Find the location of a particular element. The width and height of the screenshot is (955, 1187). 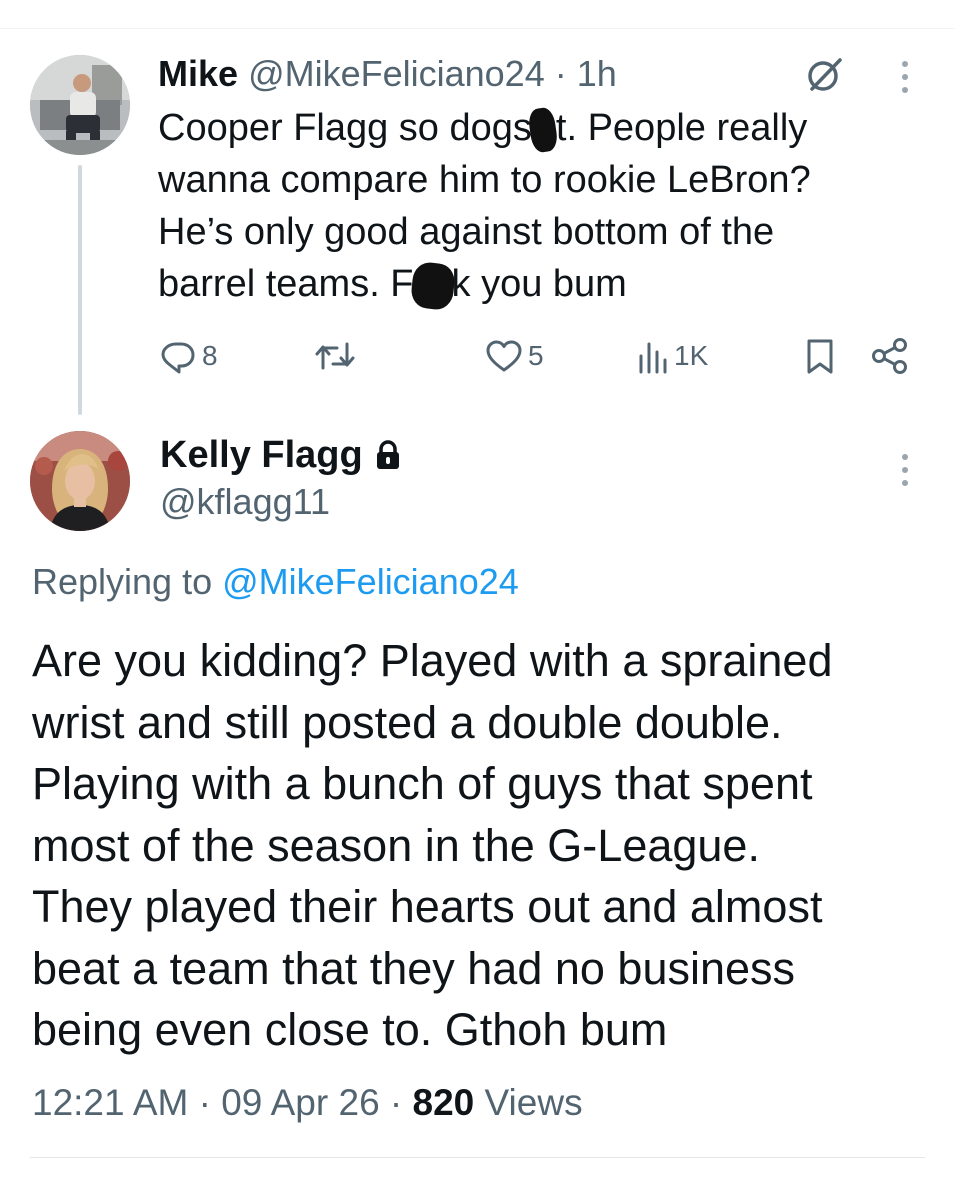

views-count: 1K is located at coordinates (691, 355).